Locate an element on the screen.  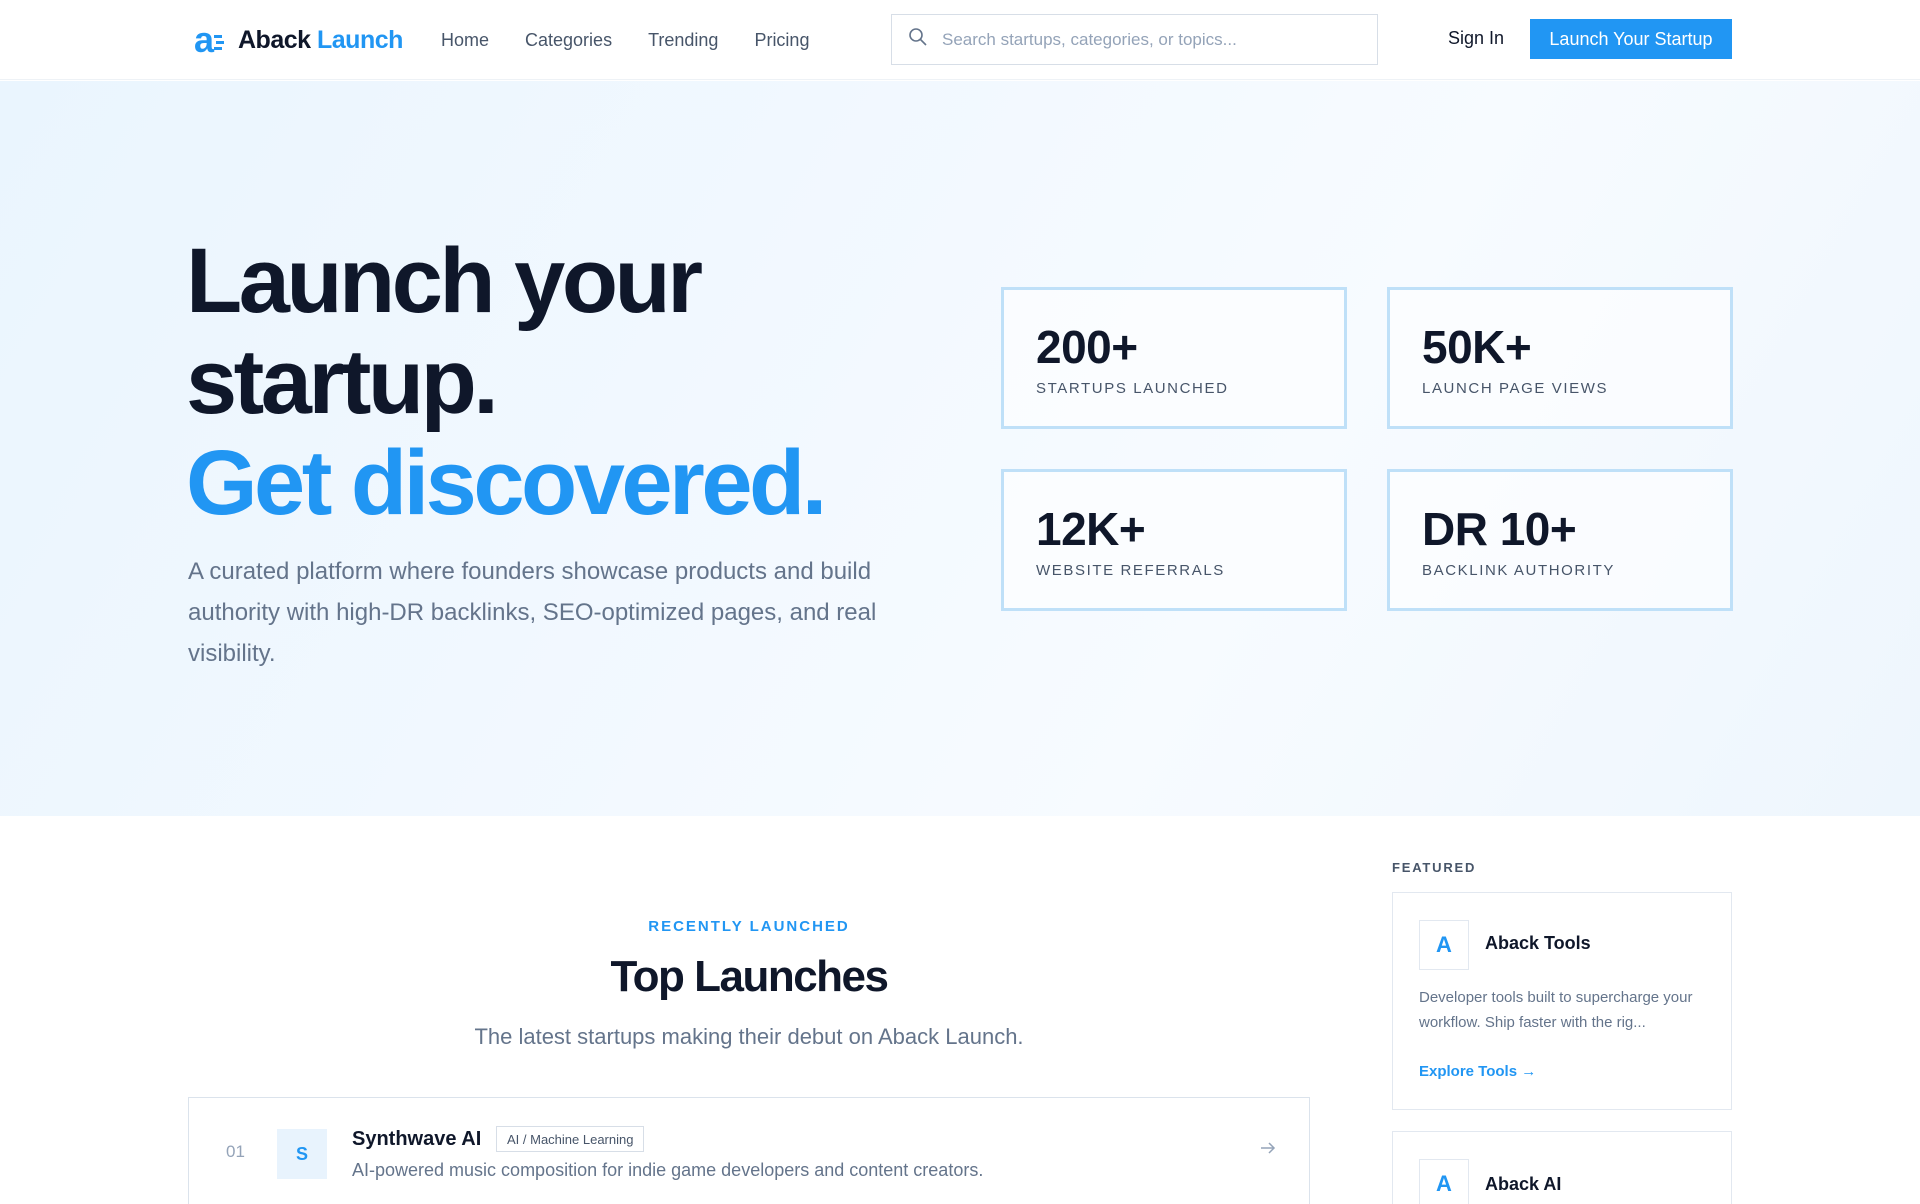
featured-label: FEATURED is located at coordinates (1434, 867).